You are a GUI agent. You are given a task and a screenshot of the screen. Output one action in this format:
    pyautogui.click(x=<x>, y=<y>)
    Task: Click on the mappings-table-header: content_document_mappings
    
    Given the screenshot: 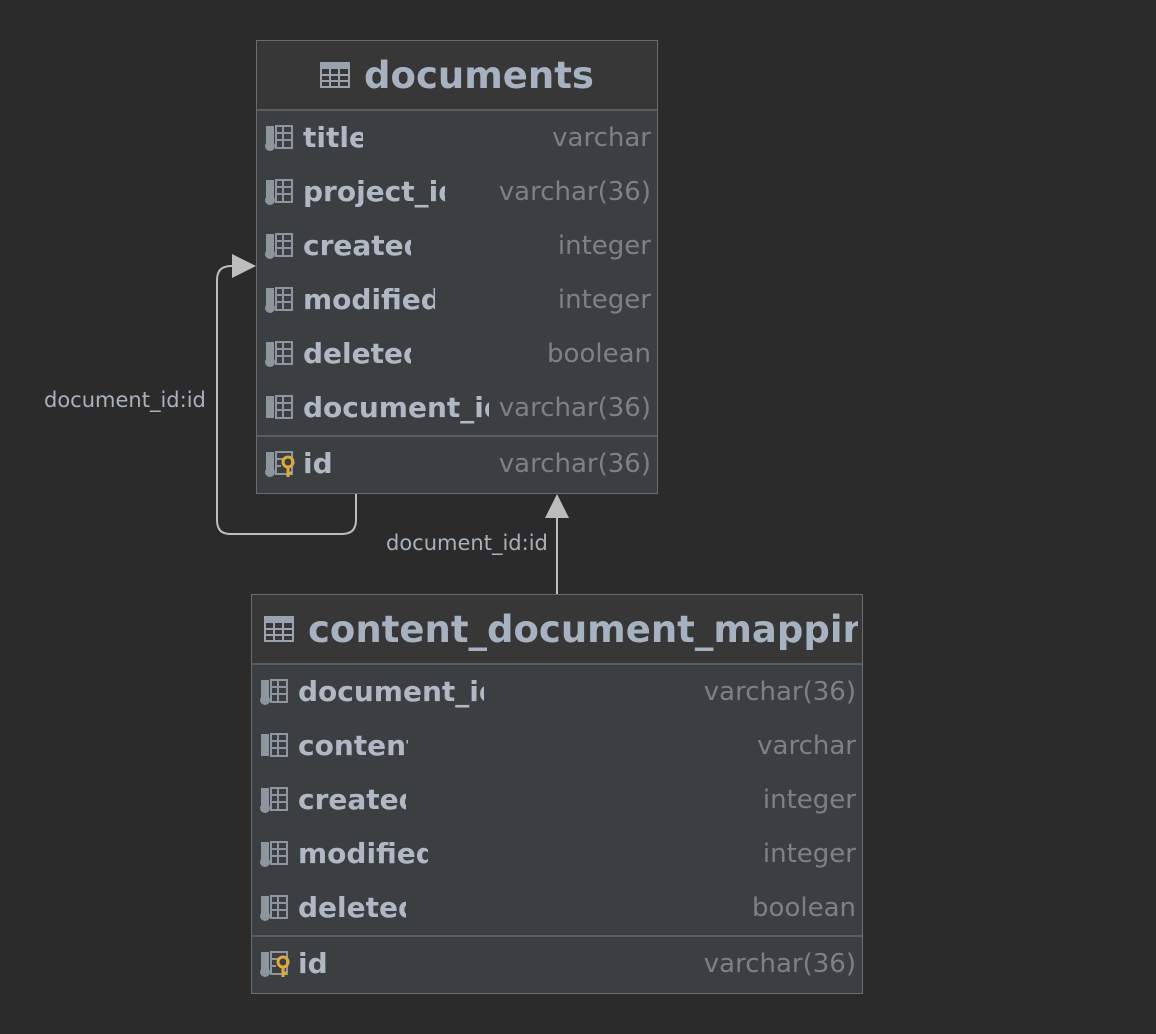 What is the action you would take?
    pyautogui.click(x=557, y=630)
    